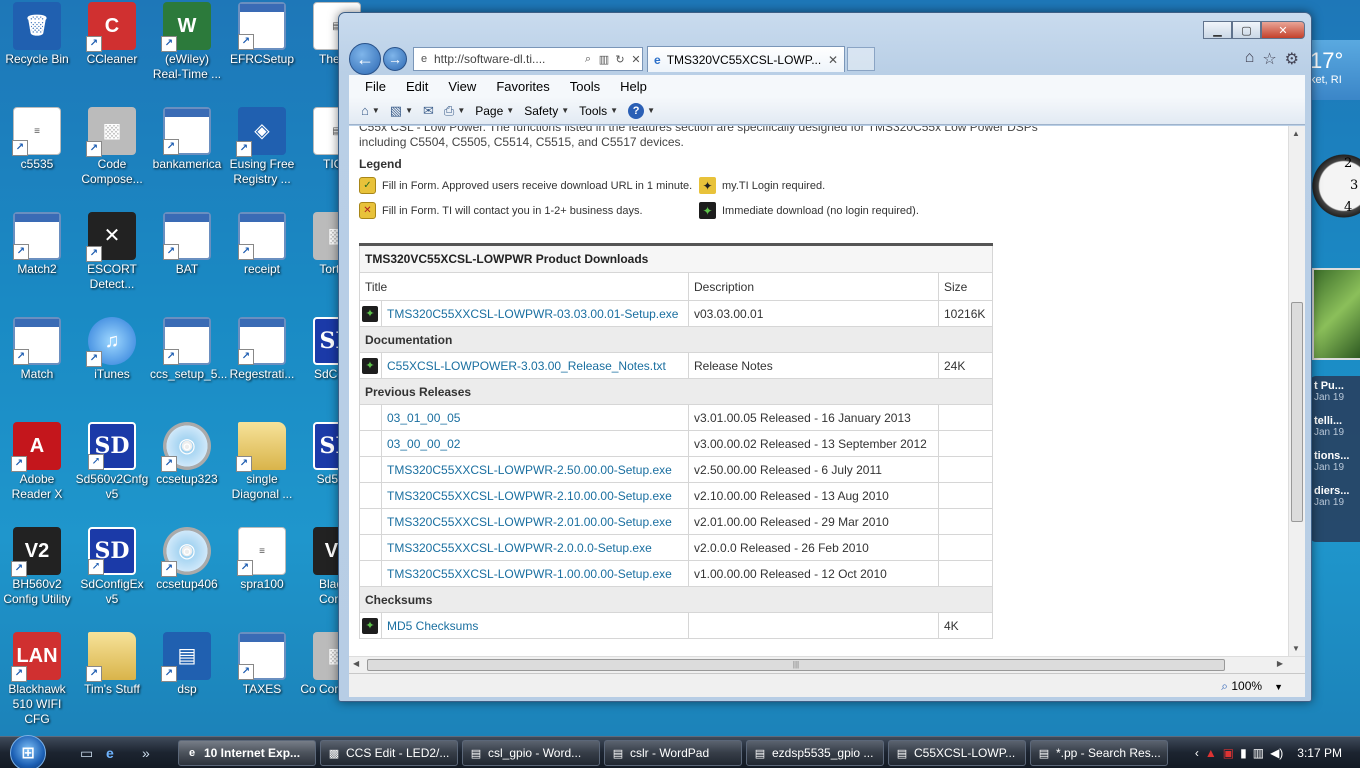 This screenshot has width=1360, height=768. Describe the element at coordinates (187, 454) in the screenshot. I see `desktop-icon: ◎ccsetup323` at that location.